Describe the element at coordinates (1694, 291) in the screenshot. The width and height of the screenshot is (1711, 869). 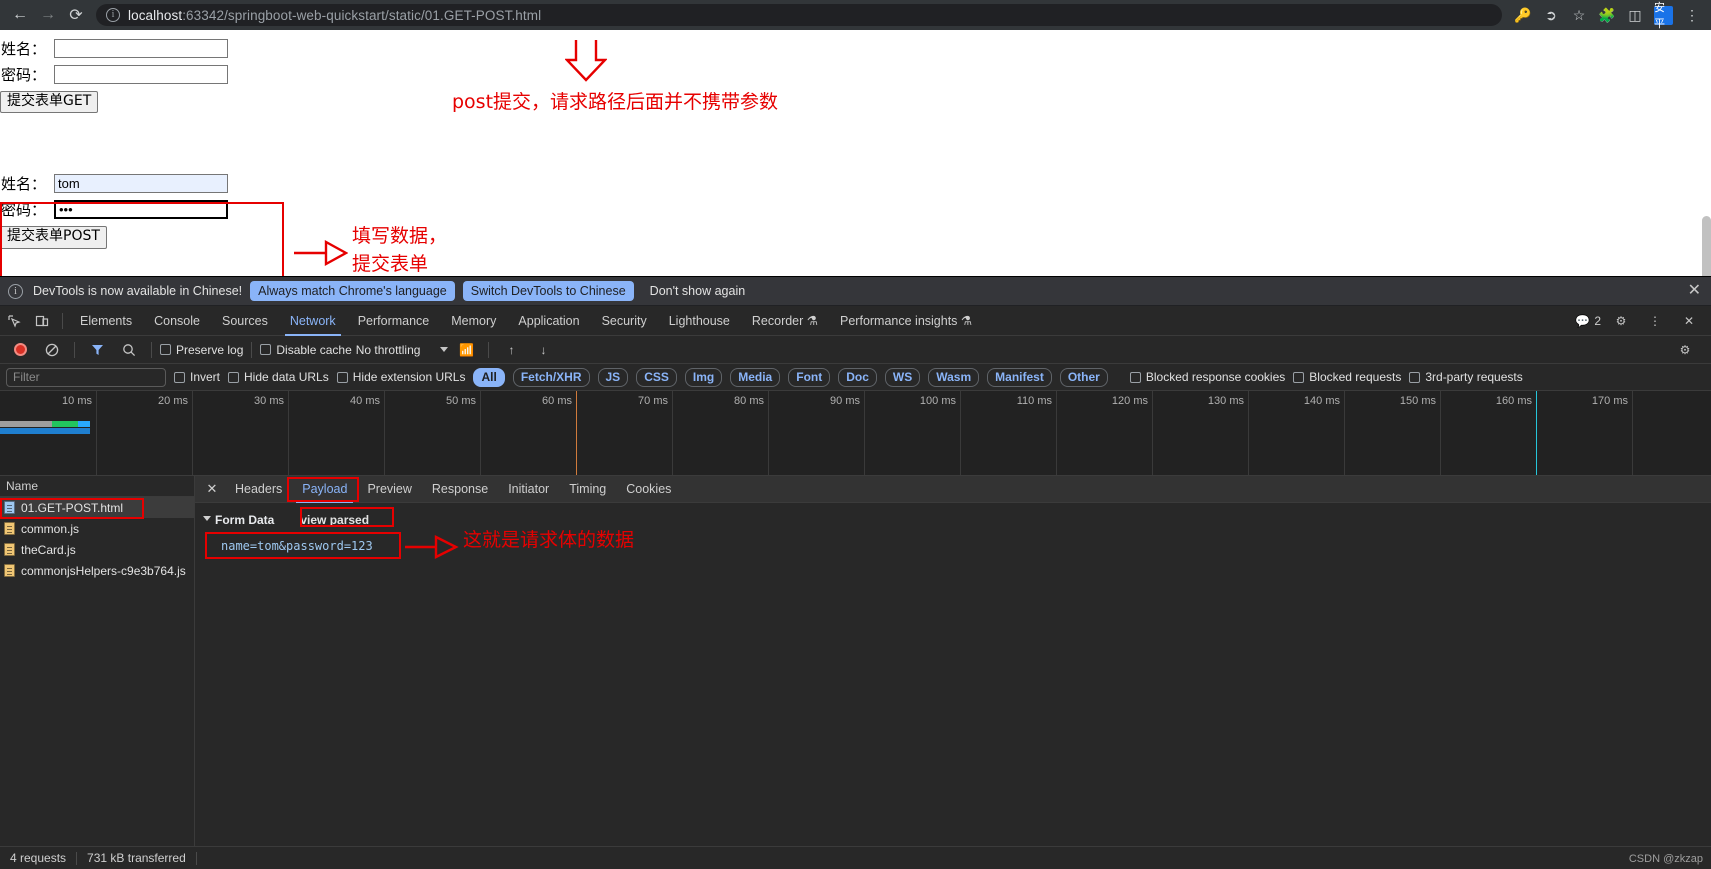
I see `banner-close-icon: ✕` at that location.